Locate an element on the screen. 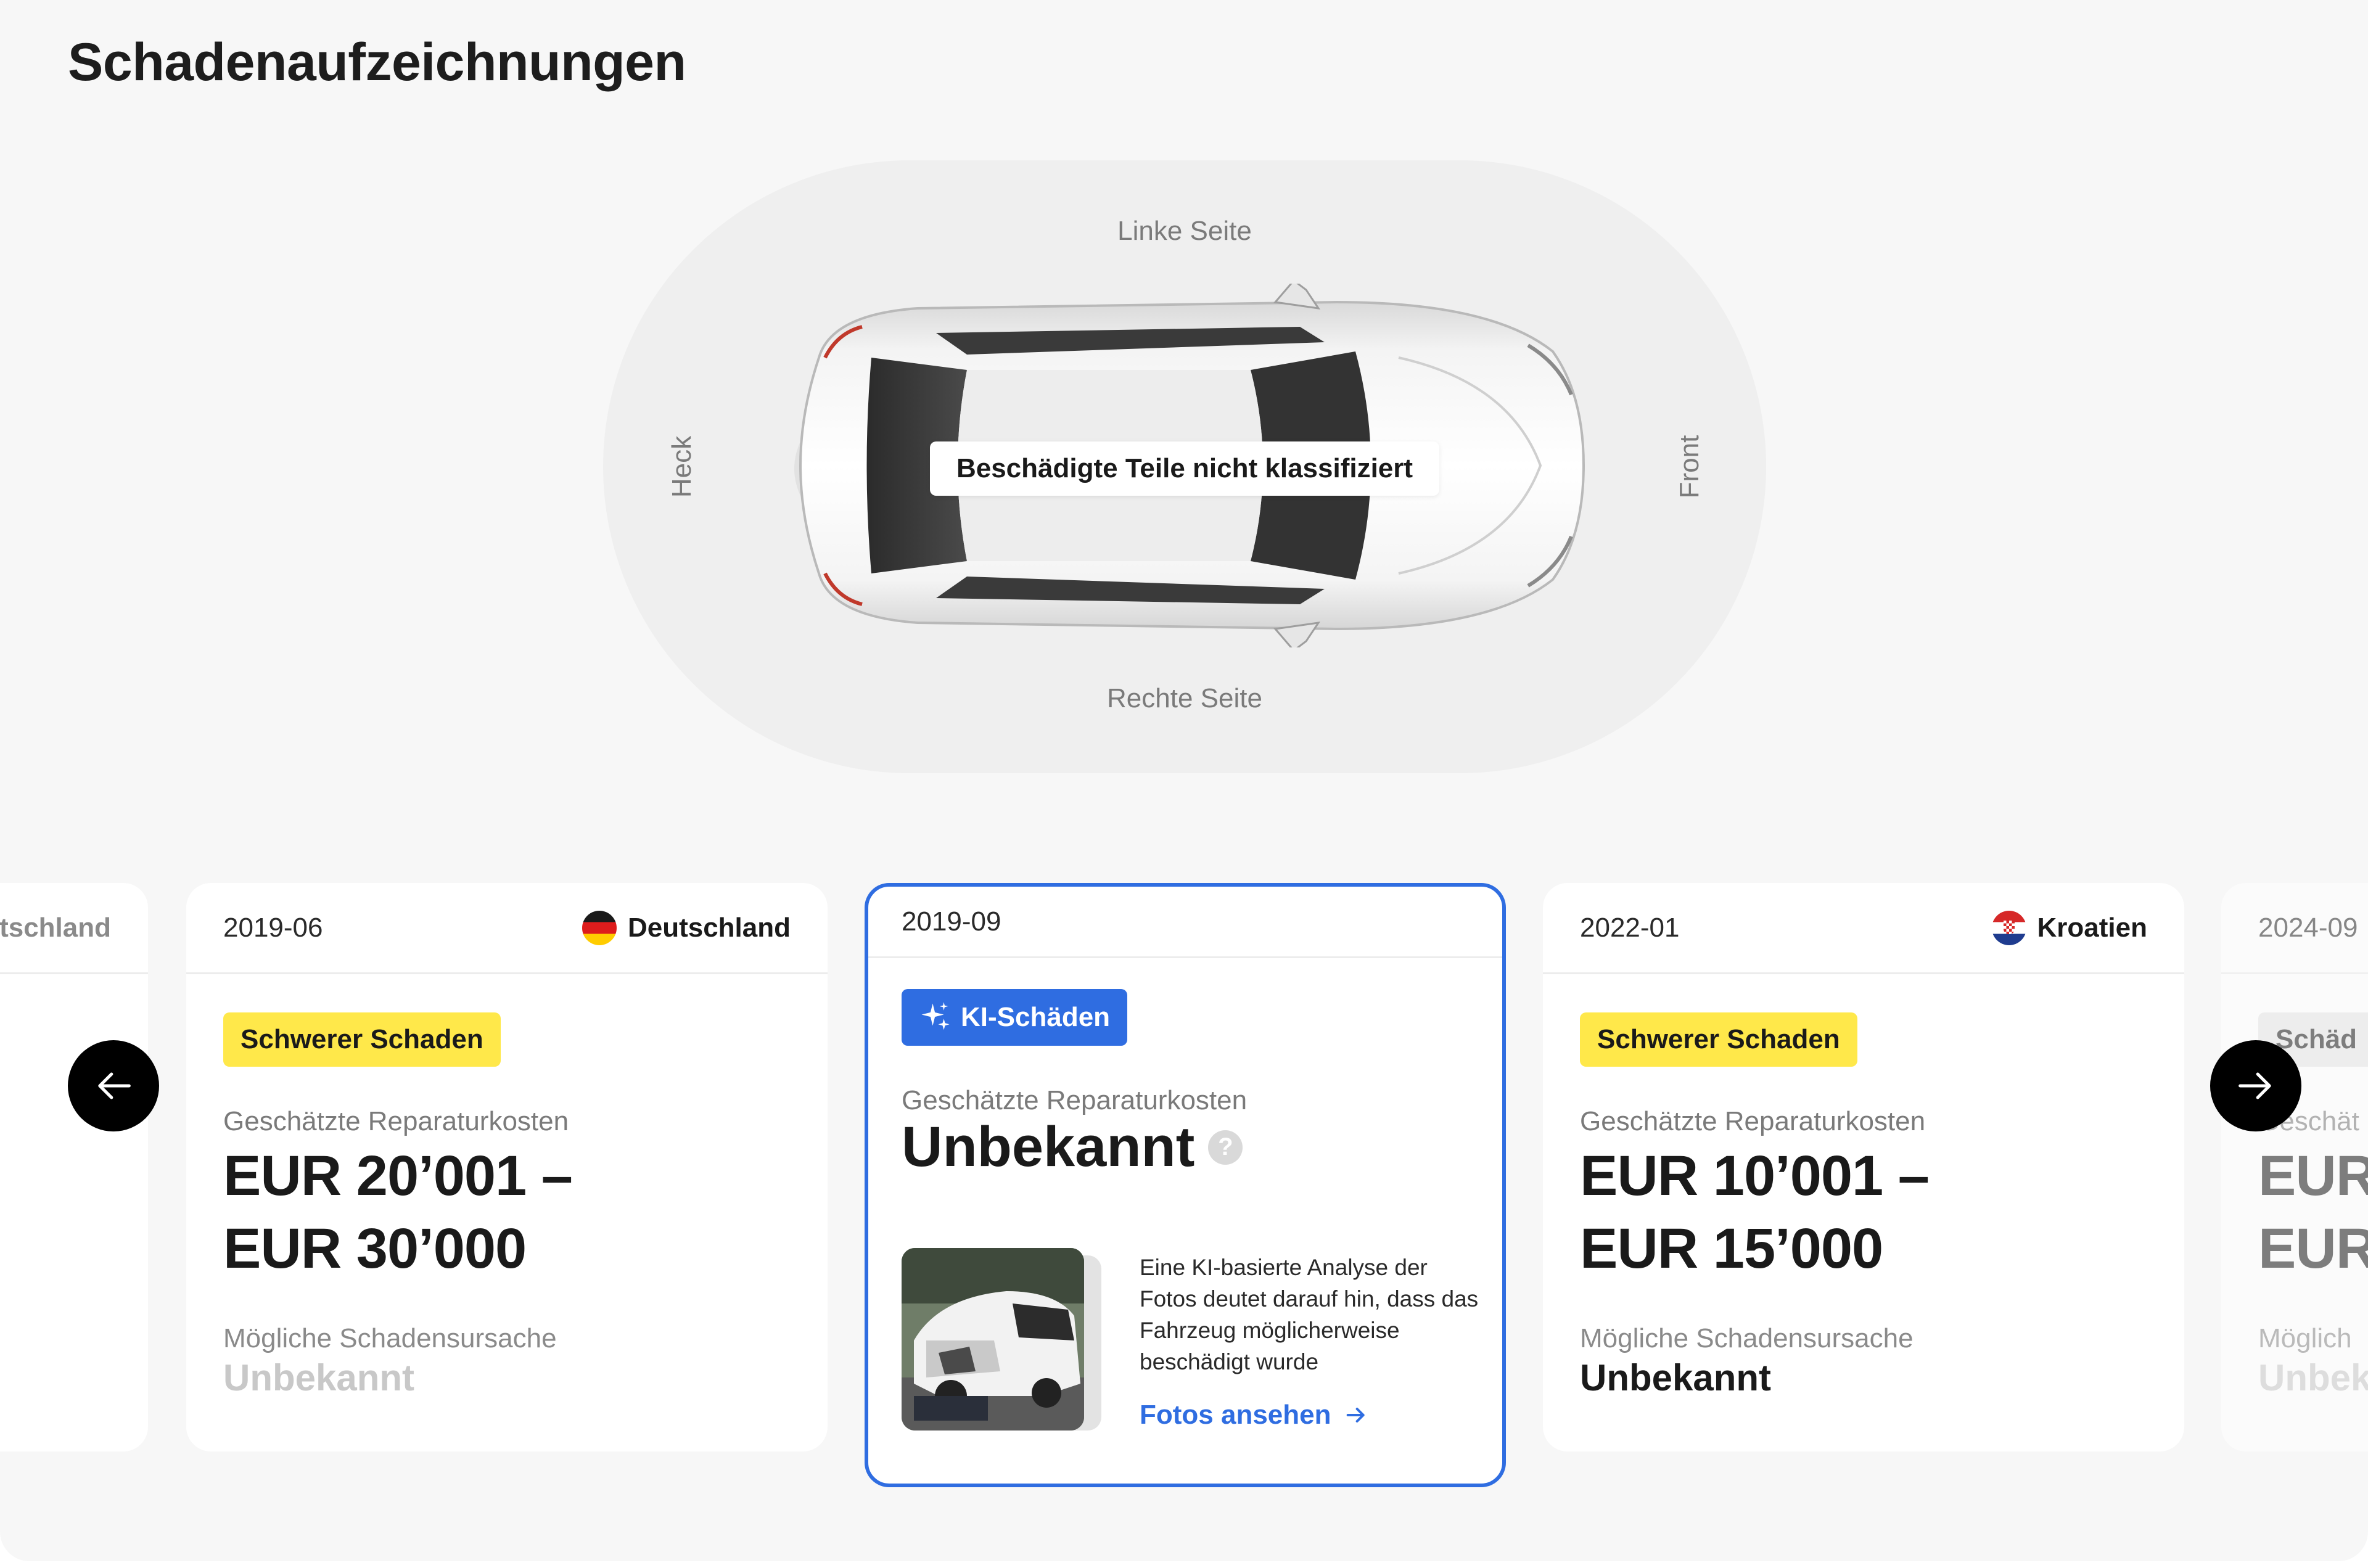  croatia-flag-icon is located at coordinates (2009, 927).